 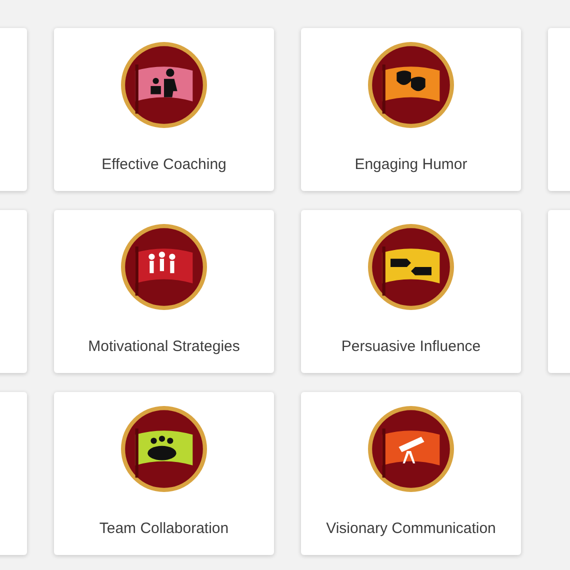 What do you see at coordinates (411, 109) in the screenshot?
I see `badge-card: Engaging Humor` at bounding box center [411, 109].